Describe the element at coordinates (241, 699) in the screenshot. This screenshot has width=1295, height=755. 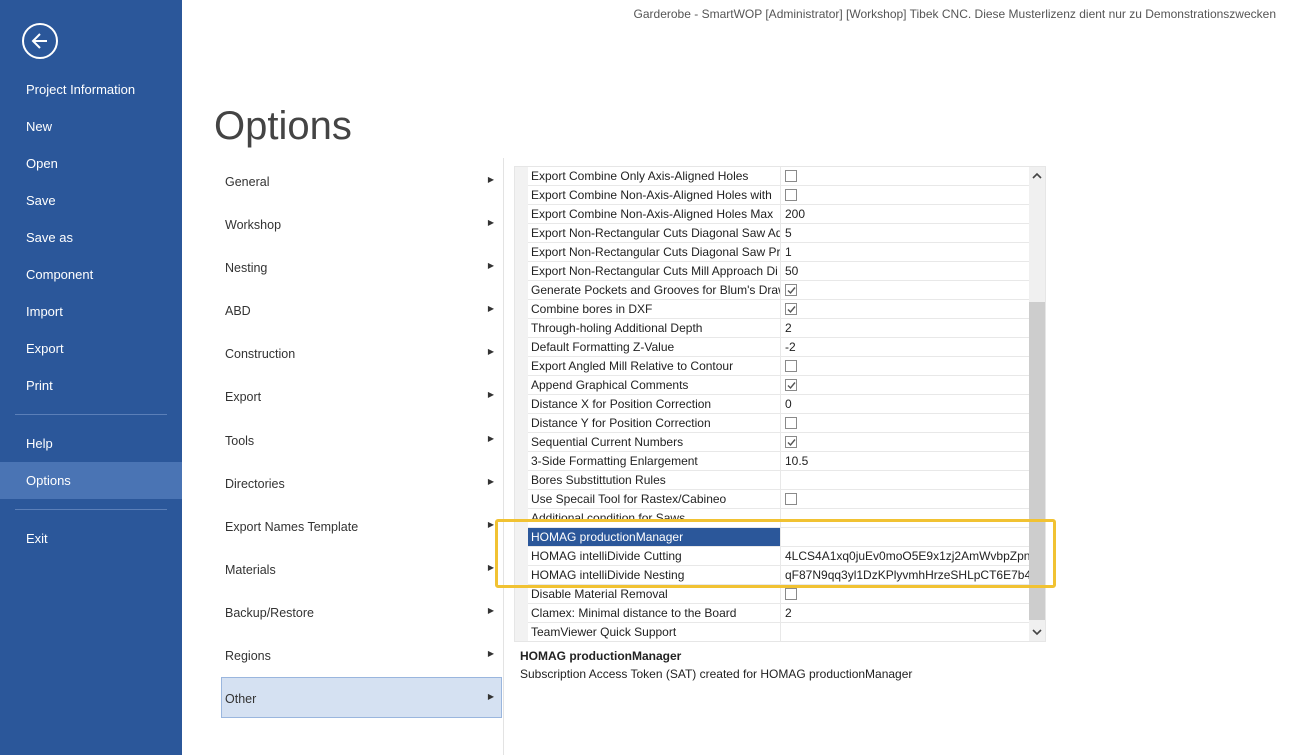
I see `category-label: Other` at that location.